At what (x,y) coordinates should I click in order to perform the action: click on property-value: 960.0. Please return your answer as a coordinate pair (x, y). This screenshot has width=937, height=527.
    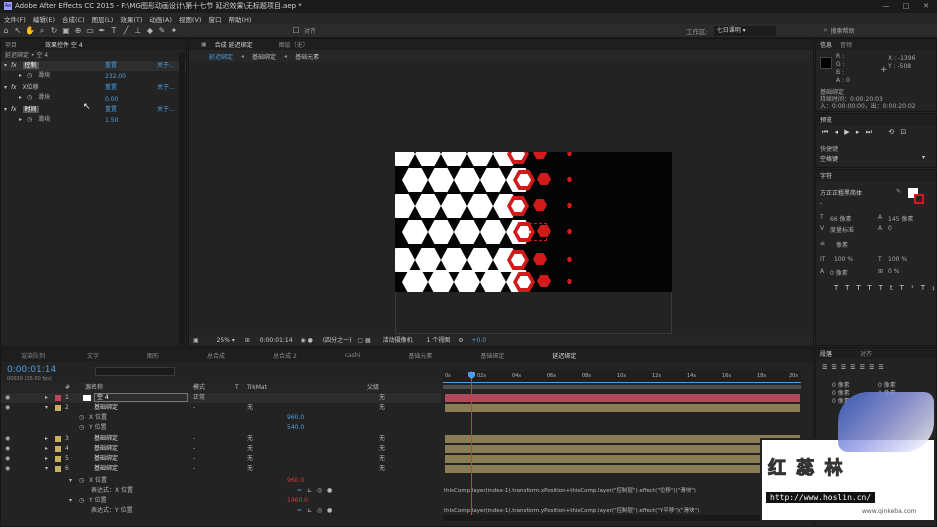
    Looking at the image, I should click on (295, 481).